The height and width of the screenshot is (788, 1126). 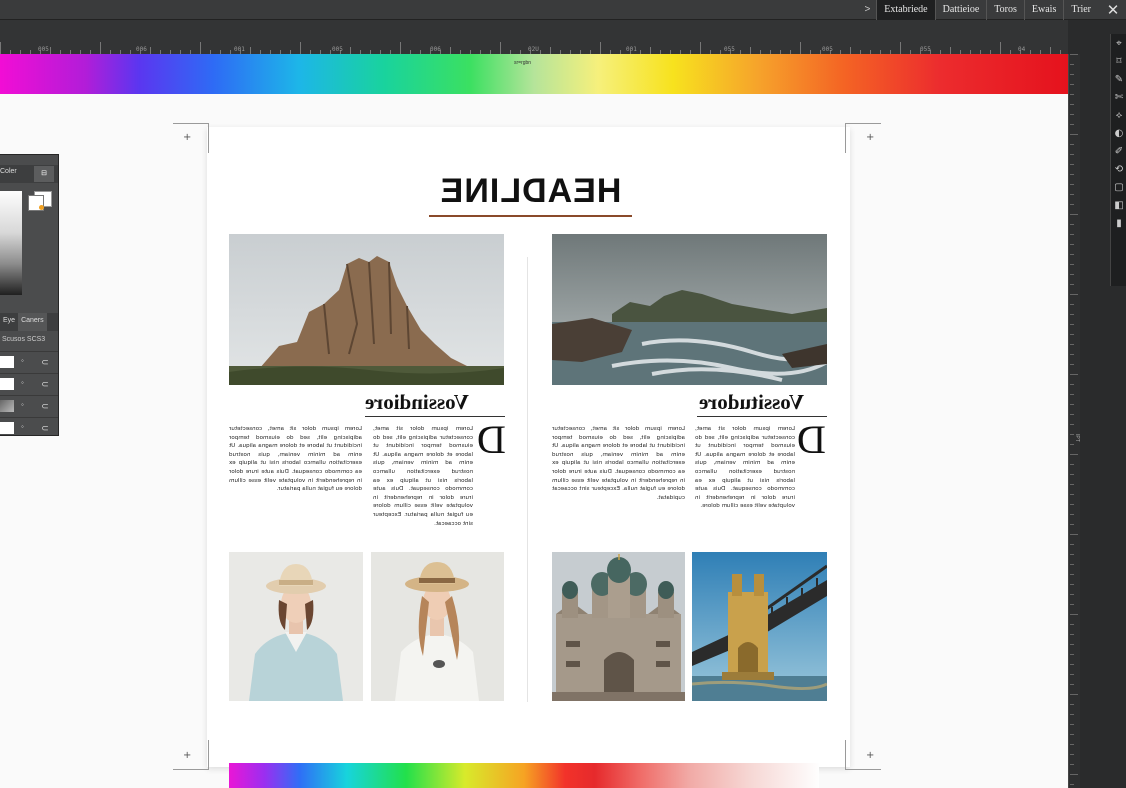 What do you see at coordinates (523, 63) in the screenshot?
I see `banner-label: sr=rgbn` at bounding box center [523, 63].